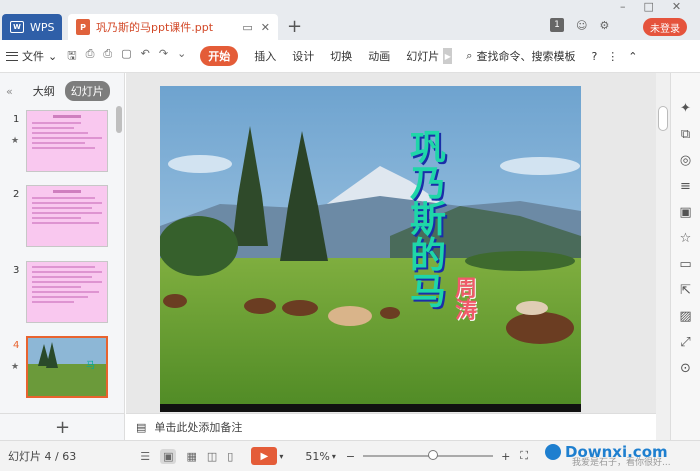 Image resolution: width=700 pixels, height=471 pixels. Describe the element at coordinates (107, 56) in the screenshot. I see `print-icon: ⎙` at that location.